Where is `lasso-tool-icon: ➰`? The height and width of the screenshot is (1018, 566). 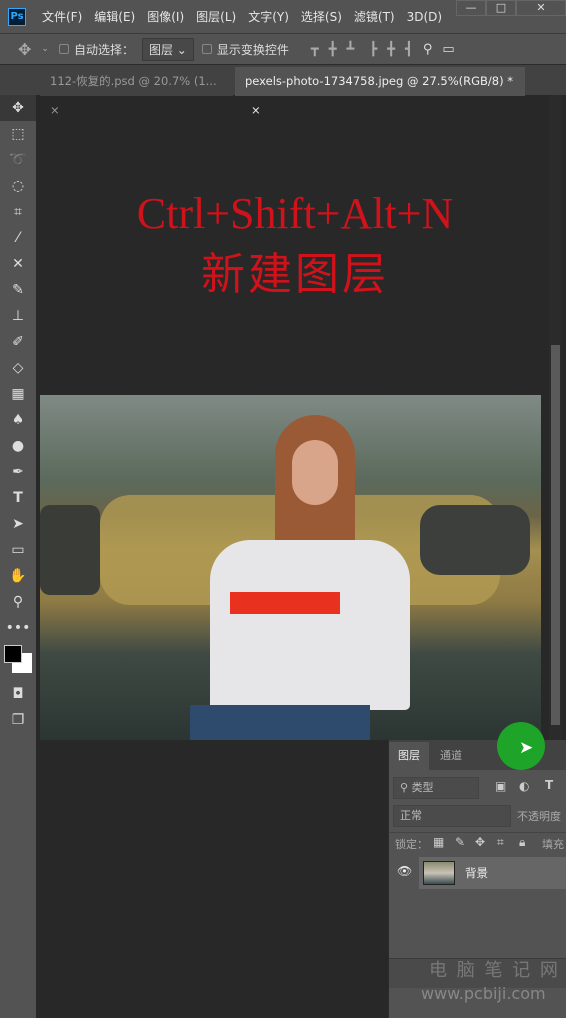
lasso-tool-icon: ➰ is located at coordinates (18, 160).